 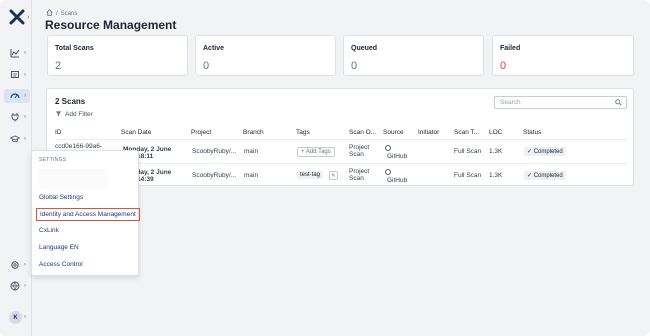 I want to click on filter-icon, so click(x=58, y=114).